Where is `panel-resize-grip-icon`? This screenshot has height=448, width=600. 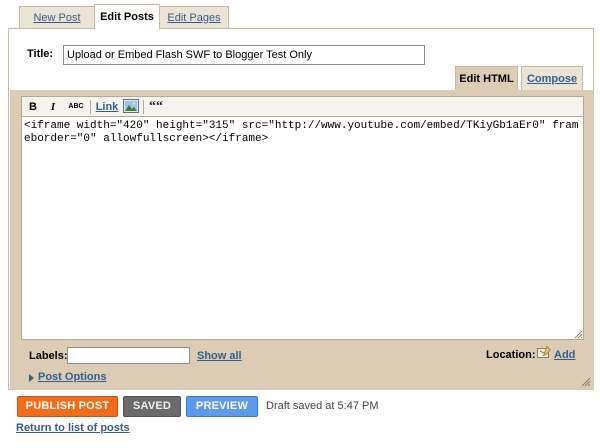 panel-resize-grip-icon is located at coordinates (586, 382).